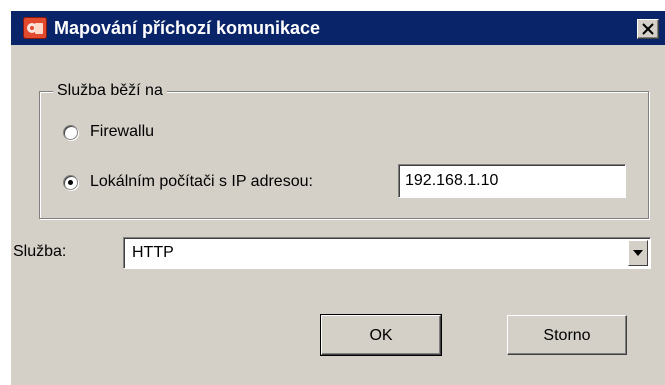 This screenshot has height=385, width=665. What do you see at coordinates (70, 132) in the screenshot?
I see `radio-firewall` at bounding box center [70, 132].